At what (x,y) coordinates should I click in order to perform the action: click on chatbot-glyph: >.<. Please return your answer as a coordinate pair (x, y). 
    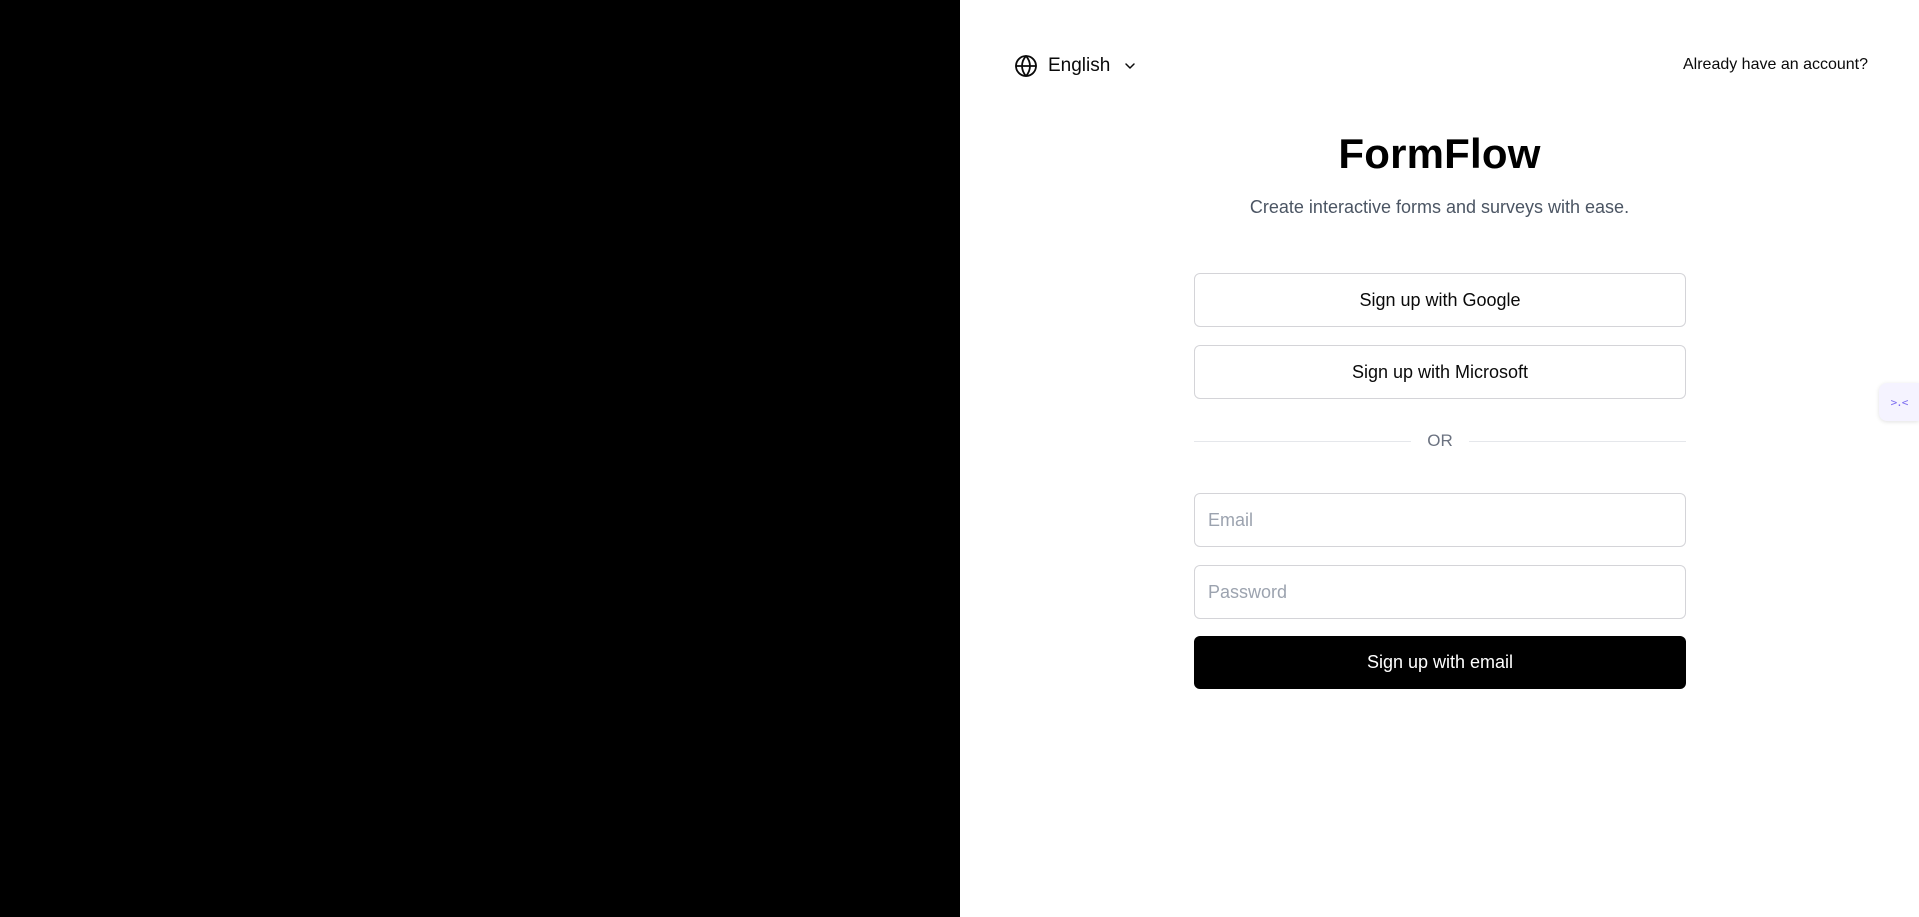
    Looking at the image, I should click on (1899, 402).